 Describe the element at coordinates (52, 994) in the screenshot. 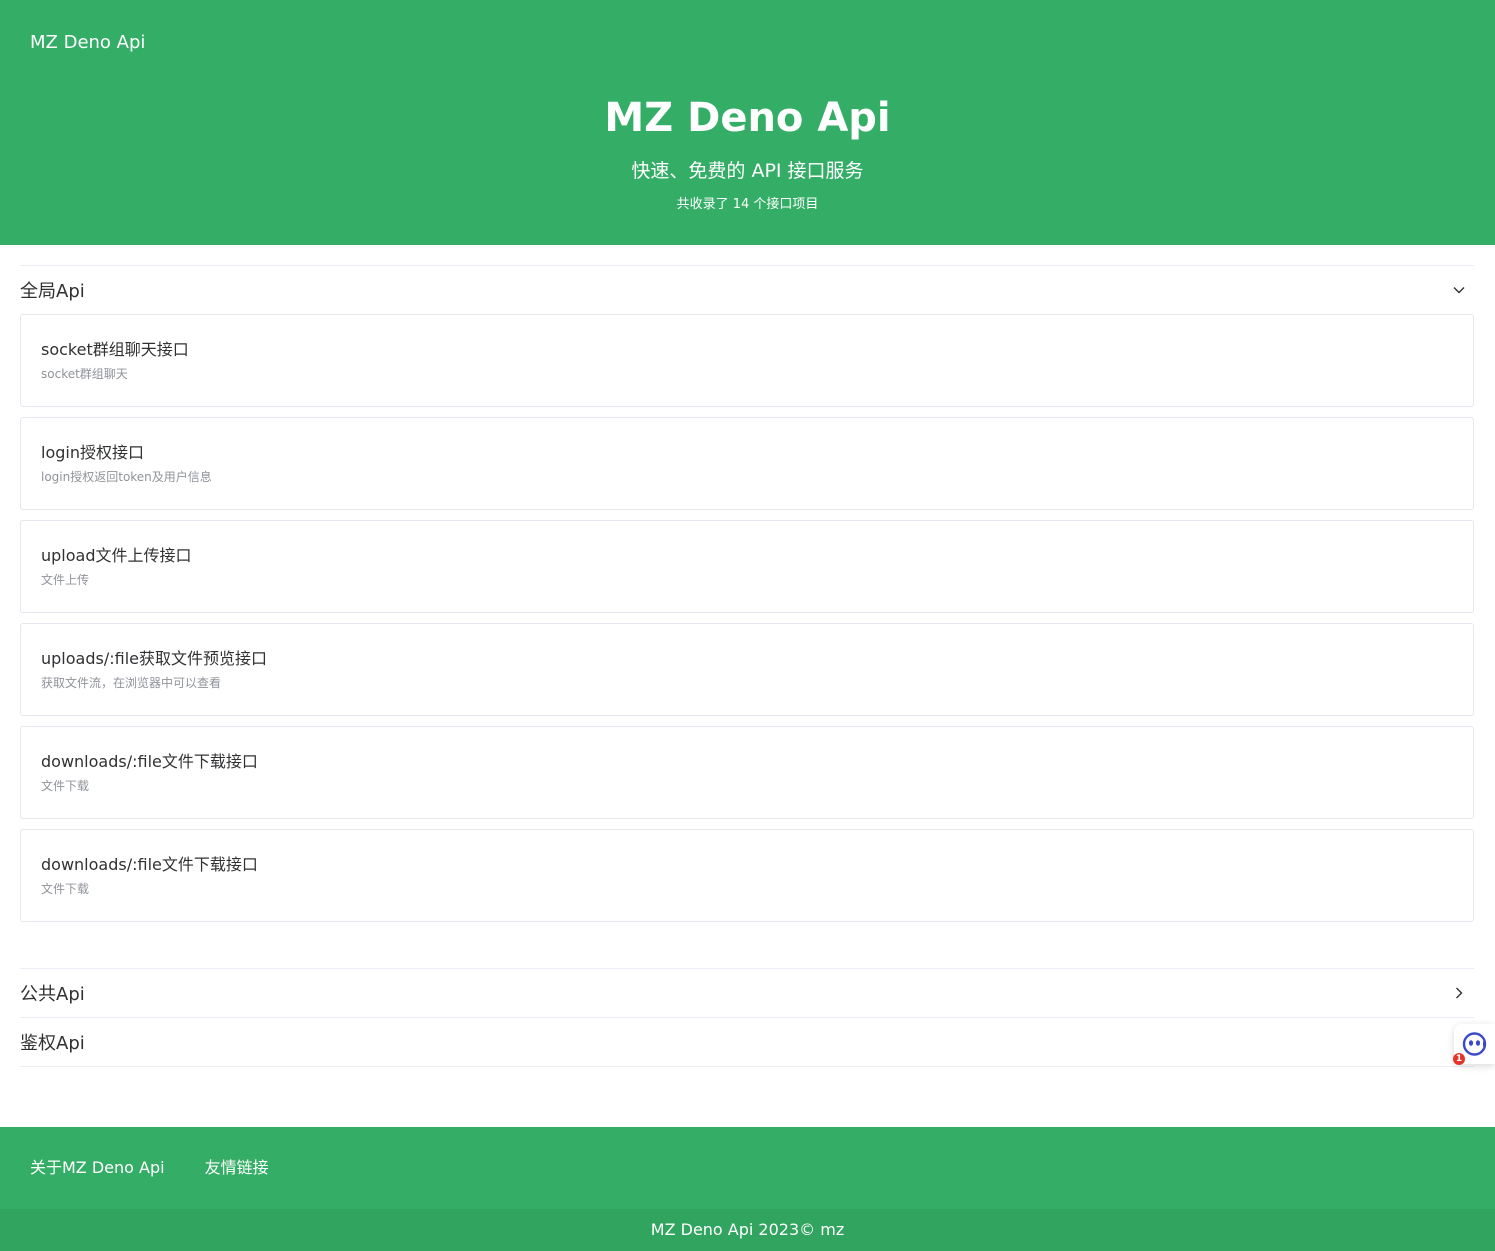

I see `section-title: 公共Api` at that location.